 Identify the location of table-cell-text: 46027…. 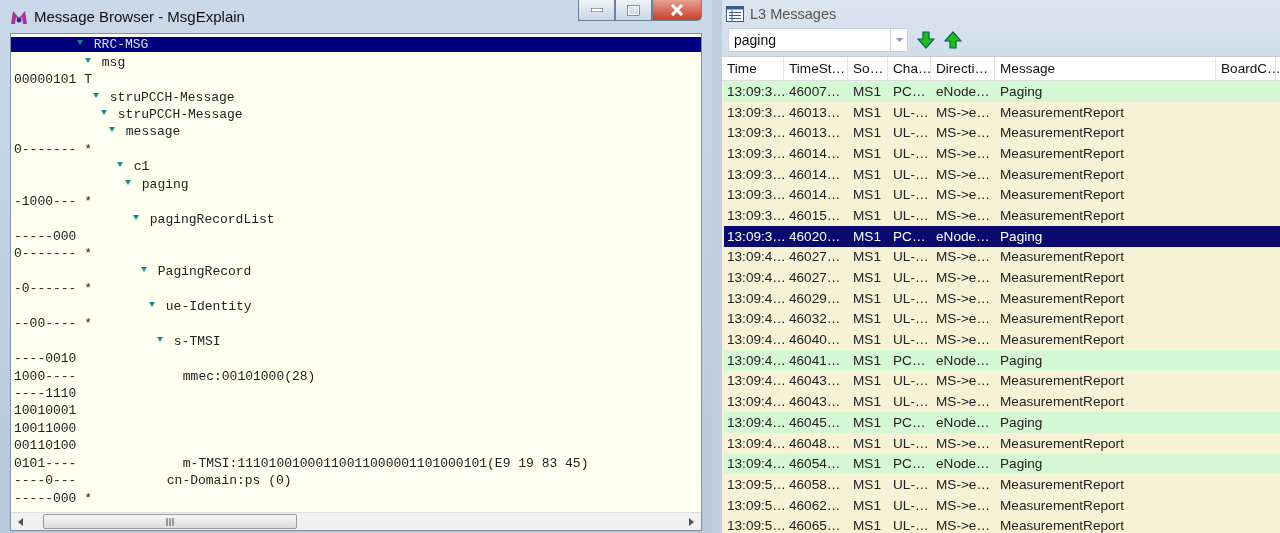
(815, 257).